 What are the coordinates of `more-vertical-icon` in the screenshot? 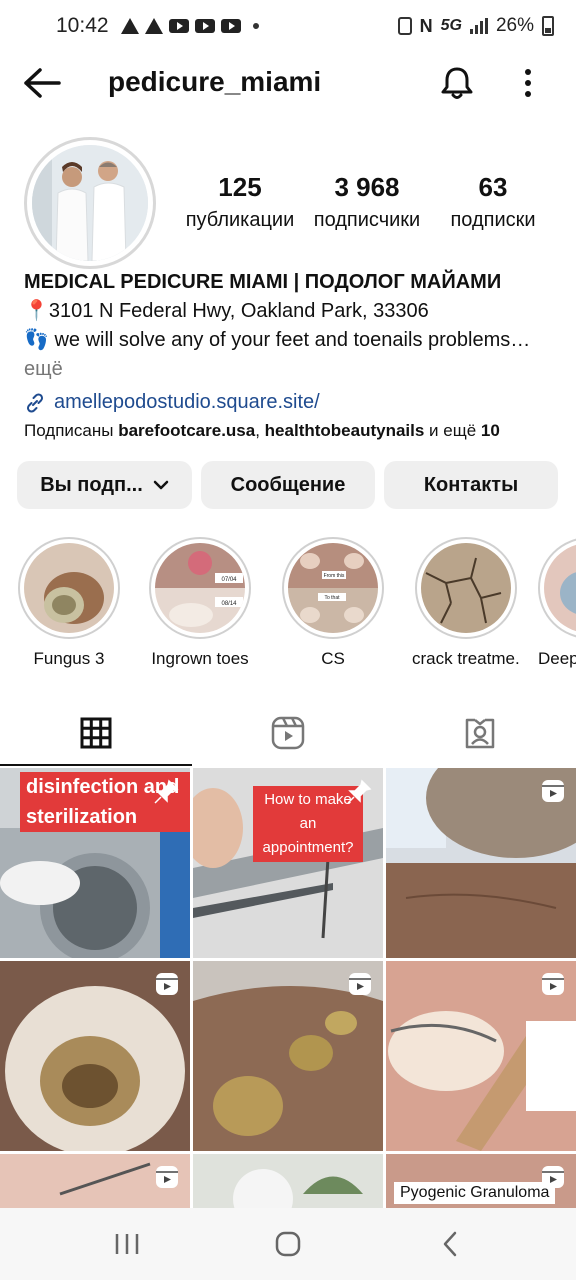 It's located at (528, 83).